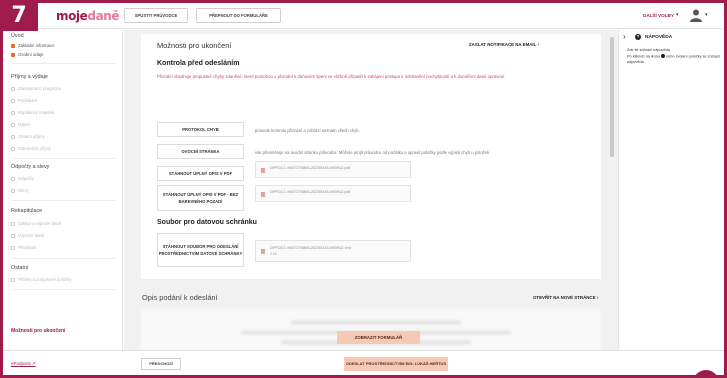 The width and height of the screenshot is (727, 378). I want to click on sidebar-item-capital: Kapitálový majetek, so click(32, 112).